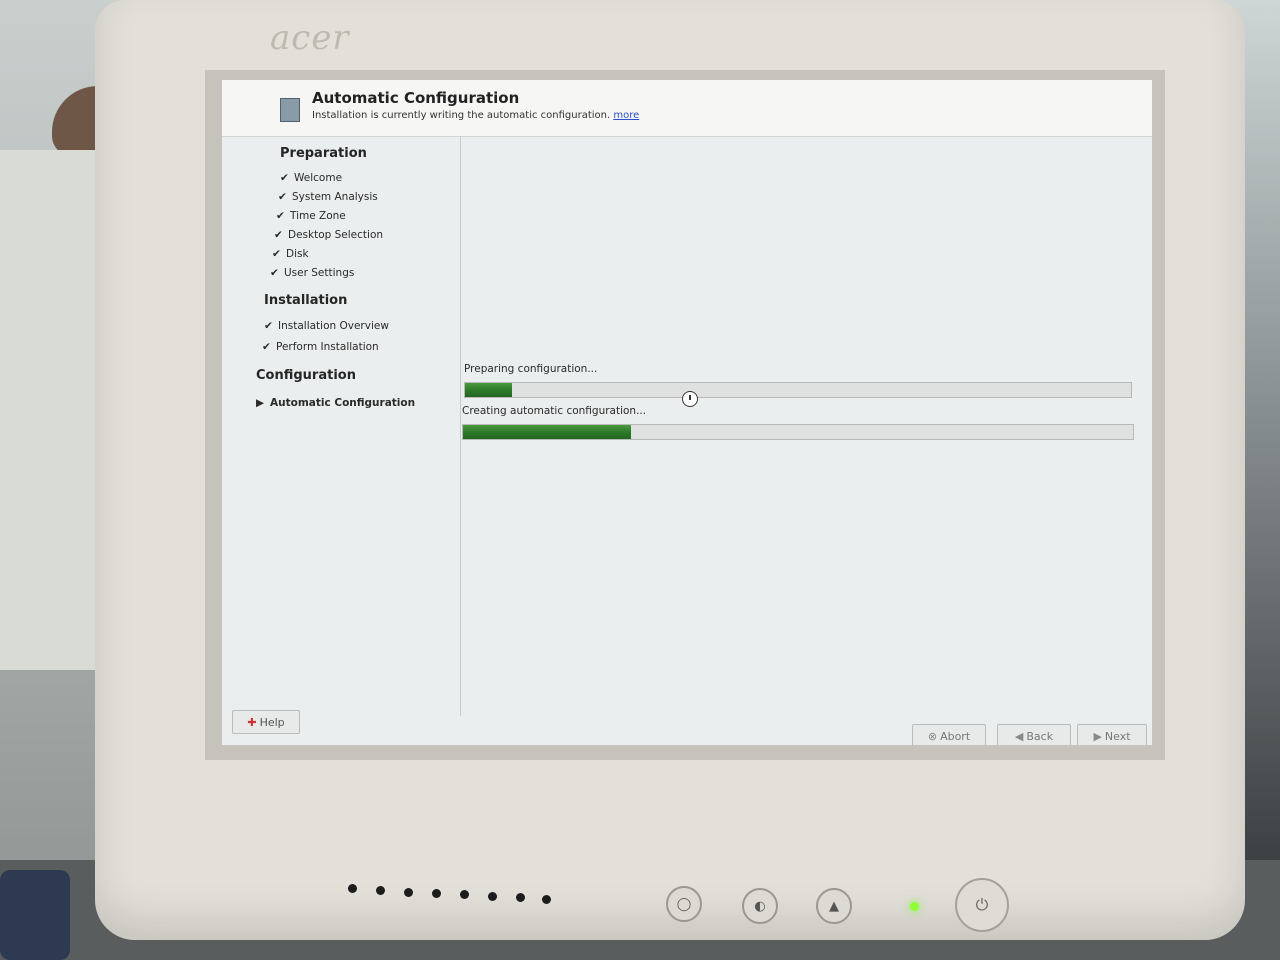  What do you see at coordinates (260, 403) in the screenshot?
I see `current-step-arrow-icon: ▶` at bounding box center [260, 403].